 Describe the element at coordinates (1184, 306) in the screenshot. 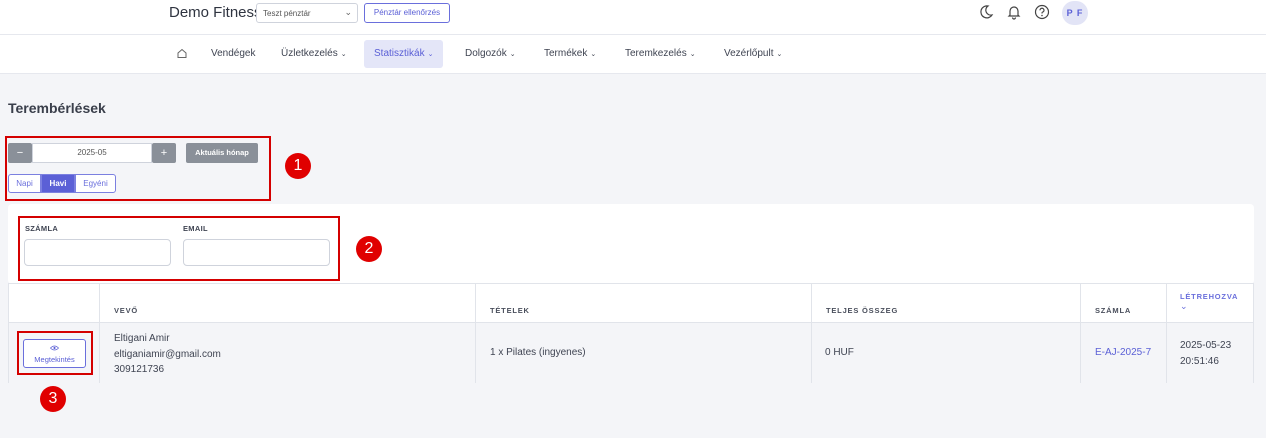

I see `sort-chevron-down-icon: ⌄` at that location.